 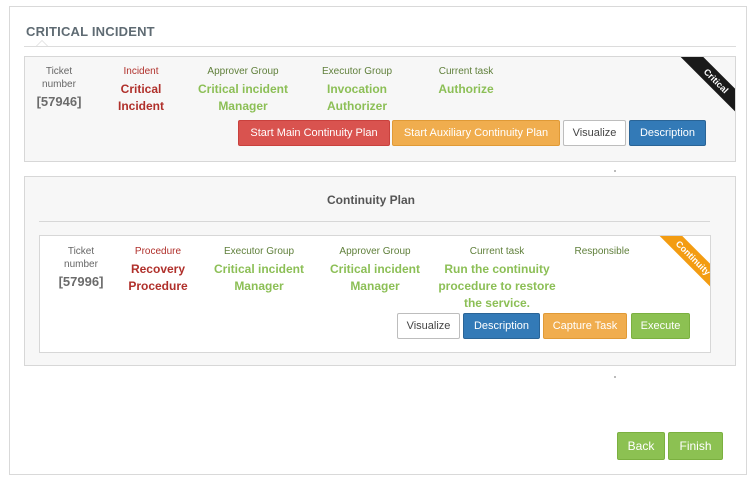 What do you see at coordinates (81, 281) in the screenshot?
I see `plan-ticket-number: [57996]` at bounding box center [81, 281].